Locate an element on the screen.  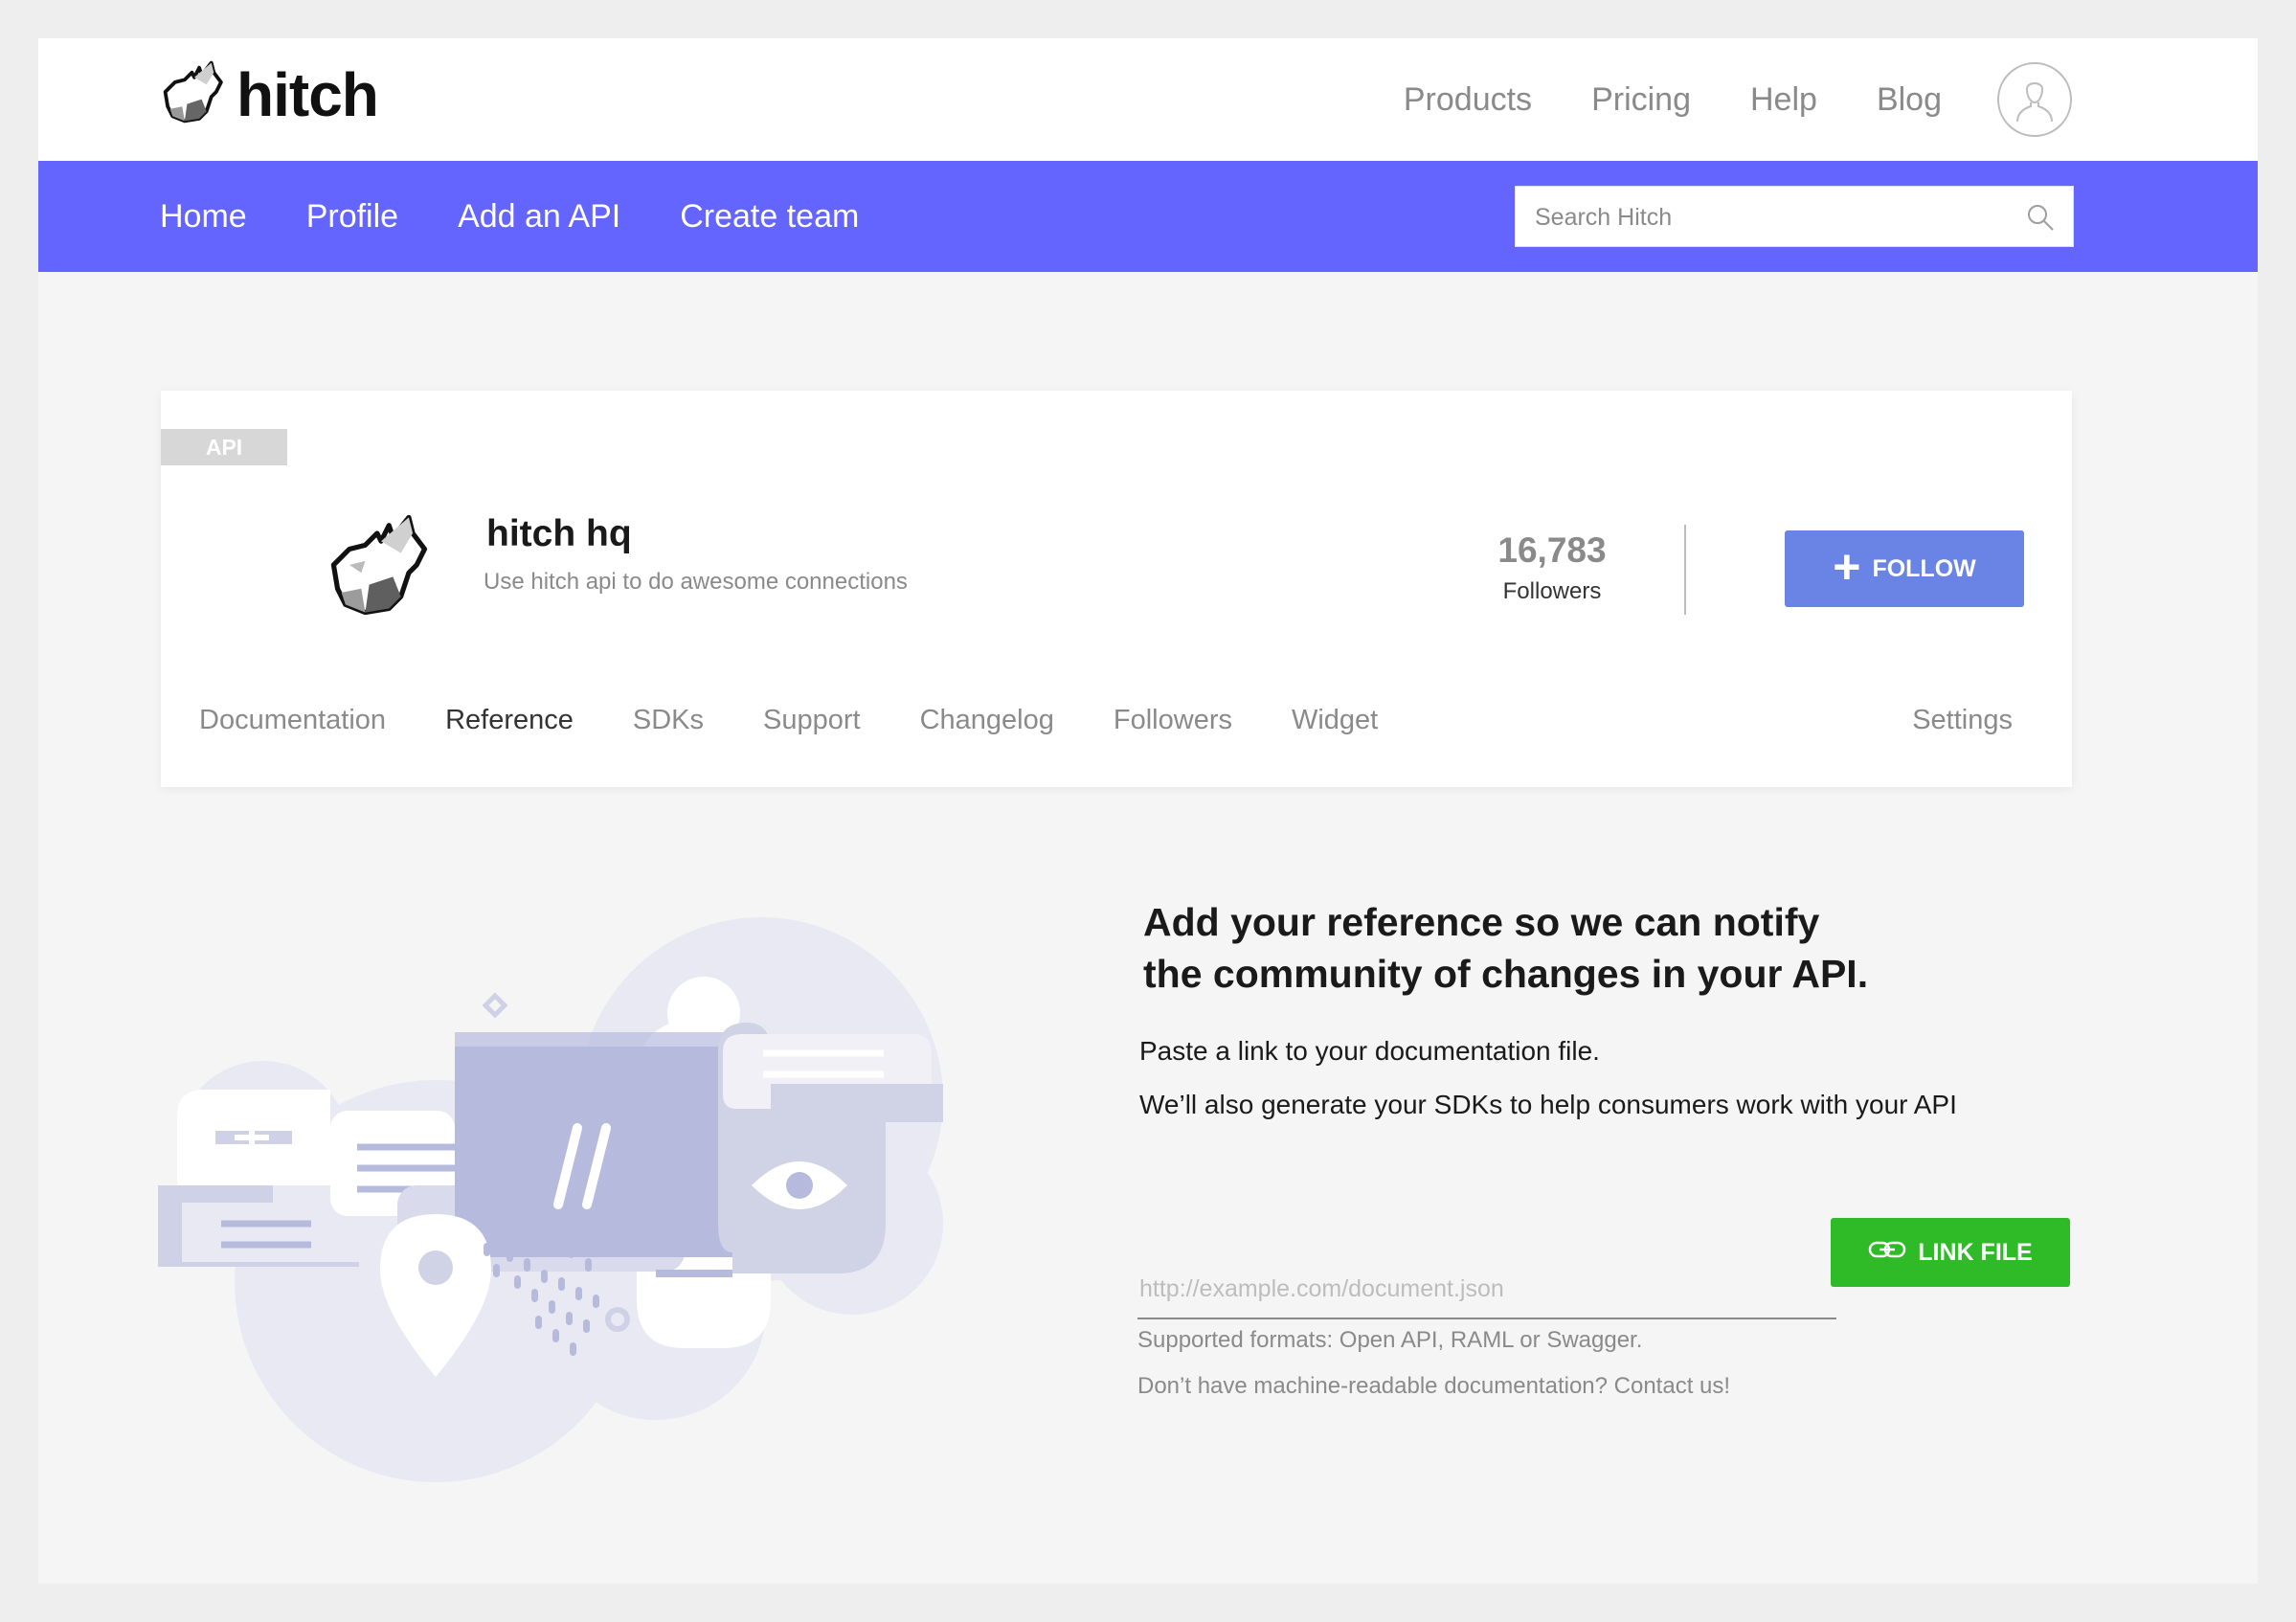
api-logo-icon is located at coordinates (381, 567).